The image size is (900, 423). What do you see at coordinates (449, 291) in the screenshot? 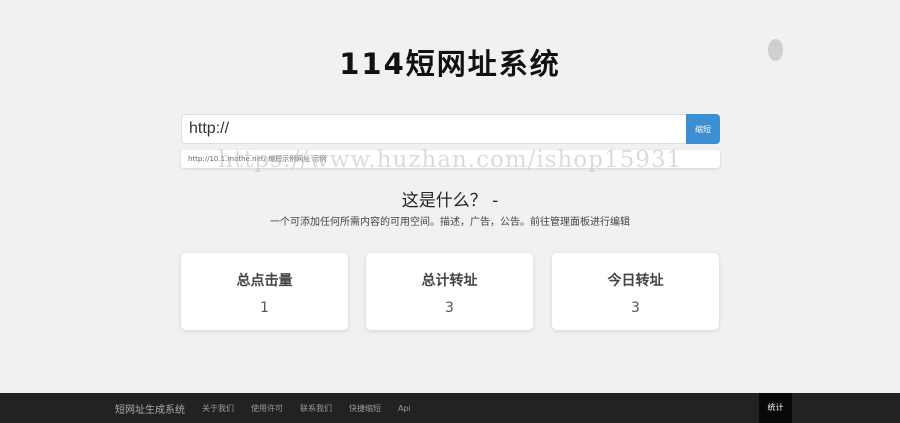
I see `stat-card-total-urls: 总计转址 3` at bounding box center [449, 291].